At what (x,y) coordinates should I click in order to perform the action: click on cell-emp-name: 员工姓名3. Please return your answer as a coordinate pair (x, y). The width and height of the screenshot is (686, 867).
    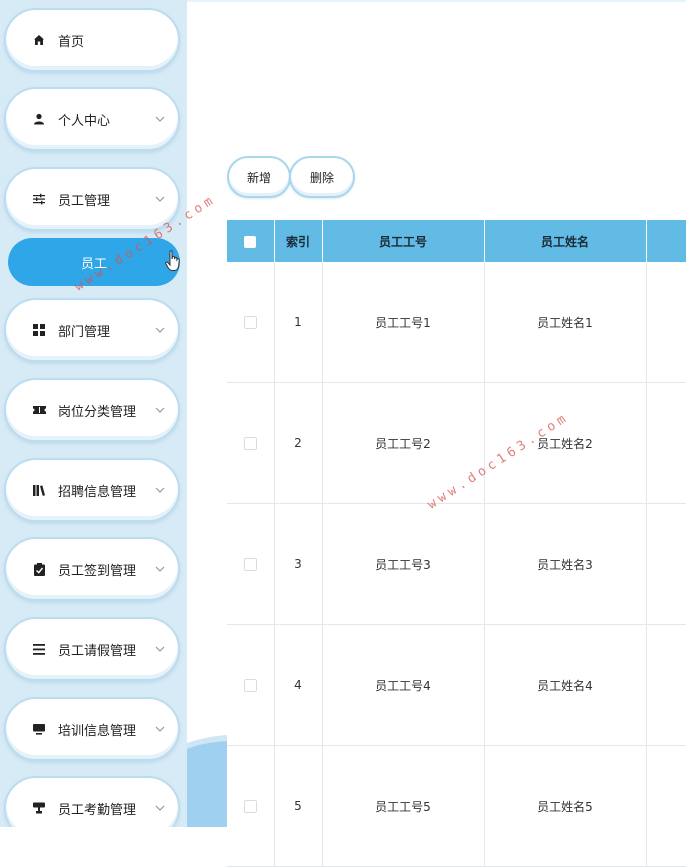
    Looking at the image, I should click on (565, 564).